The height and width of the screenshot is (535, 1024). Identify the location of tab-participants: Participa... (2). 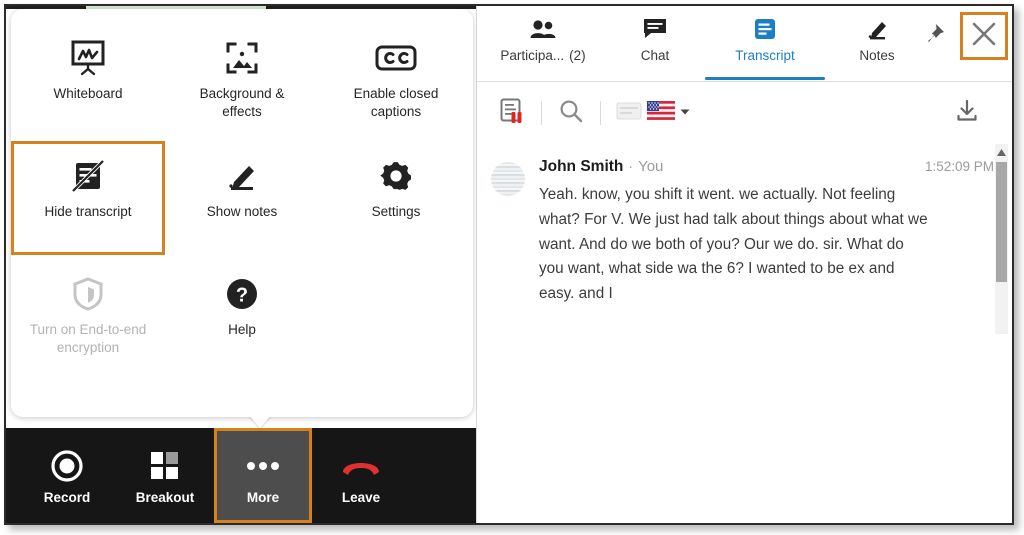
(543, 43).